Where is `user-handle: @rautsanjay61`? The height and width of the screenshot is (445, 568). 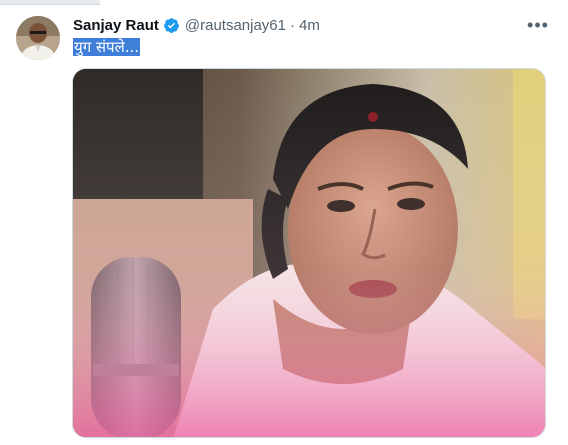 user-handle: @rautsanjay61 is located at coordinates (235, 25).